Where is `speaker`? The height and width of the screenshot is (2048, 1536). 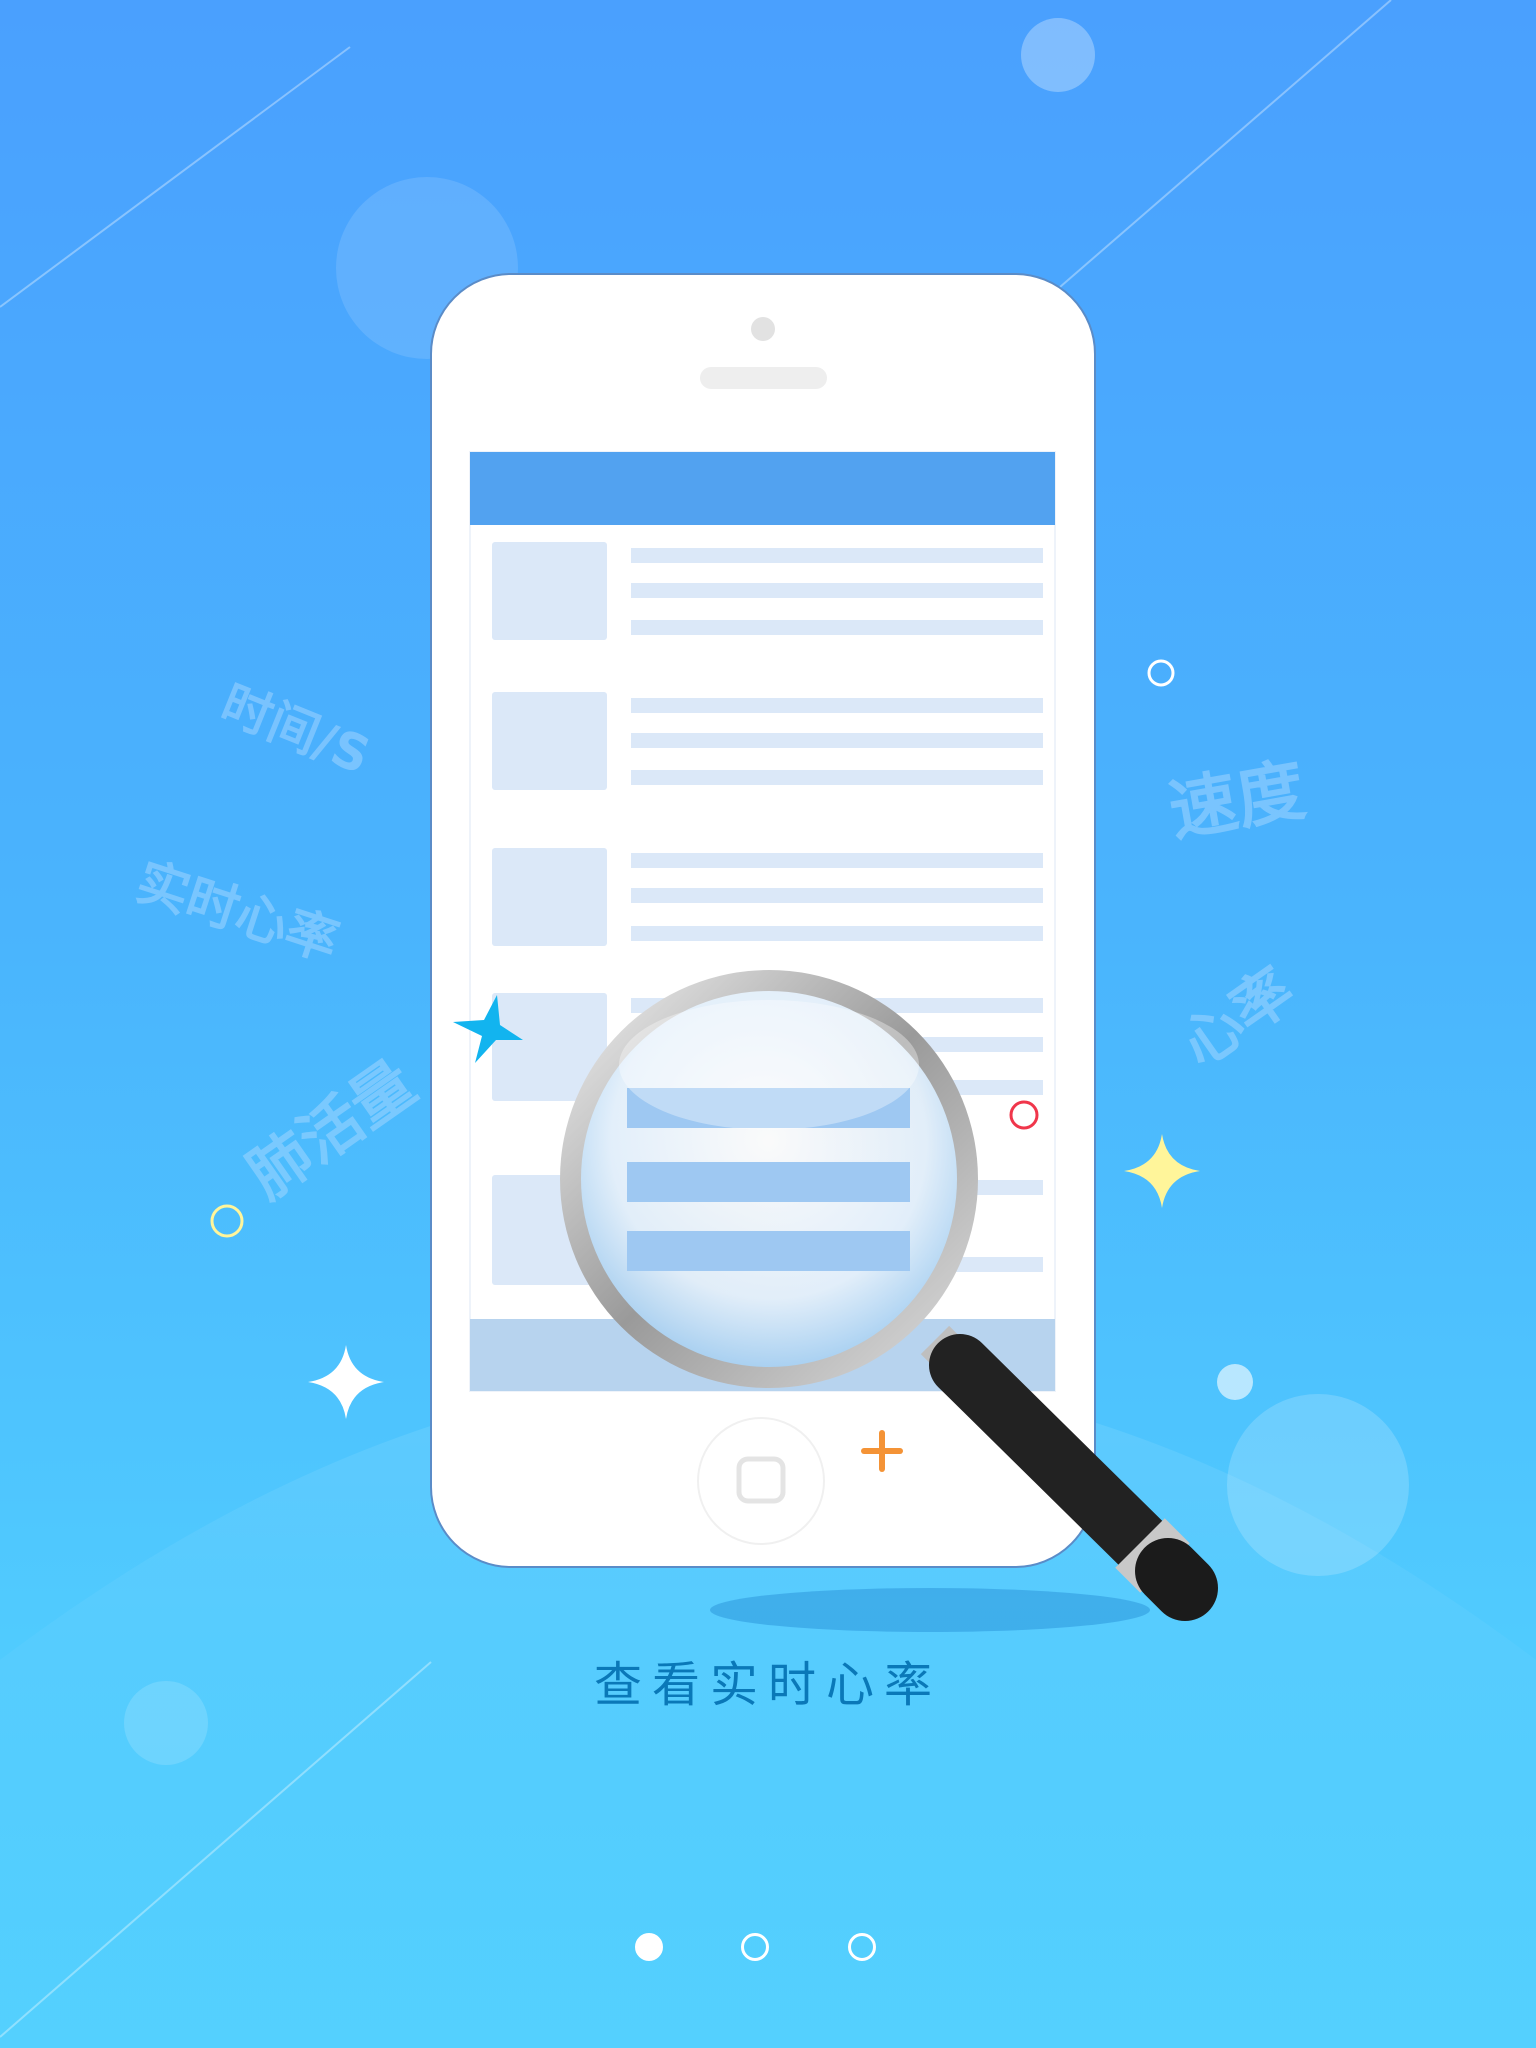 speaker is located at coordinates (763, 378).